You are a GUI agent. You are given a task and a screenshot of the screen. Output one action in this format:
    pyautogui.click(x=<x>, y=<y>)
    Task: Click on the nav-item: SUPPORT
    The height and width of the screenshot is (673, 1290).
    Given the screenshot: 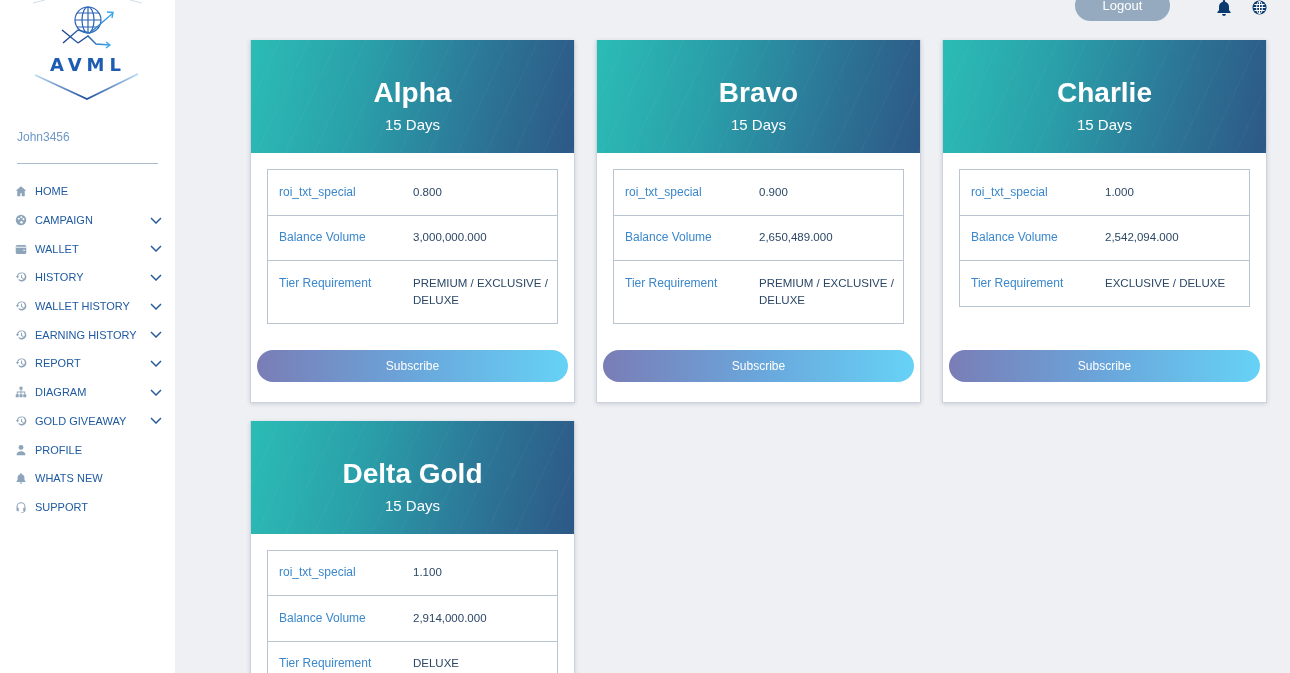 What is the action you would take?
    pyautogui.click(x=87, y=507)
    